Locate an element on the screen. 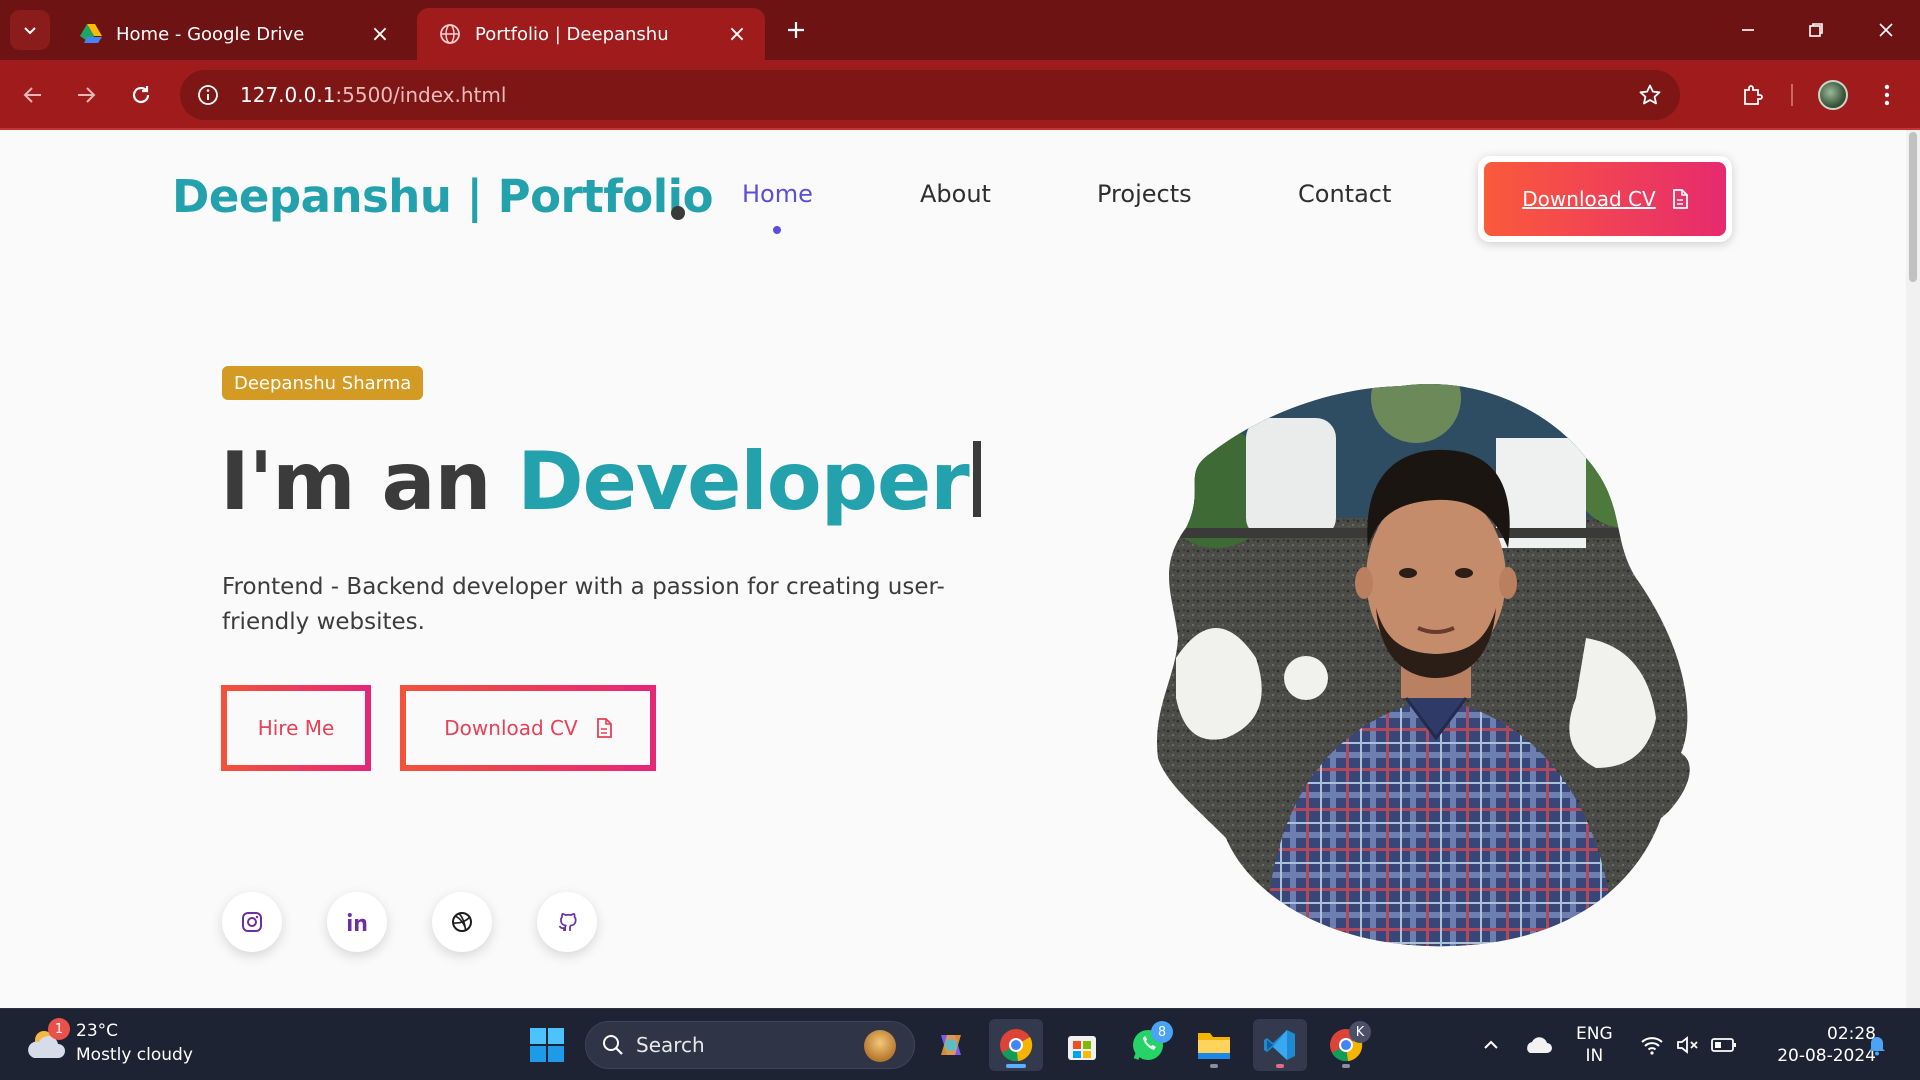  bell-icon is located at coordinates (1877, 1046).